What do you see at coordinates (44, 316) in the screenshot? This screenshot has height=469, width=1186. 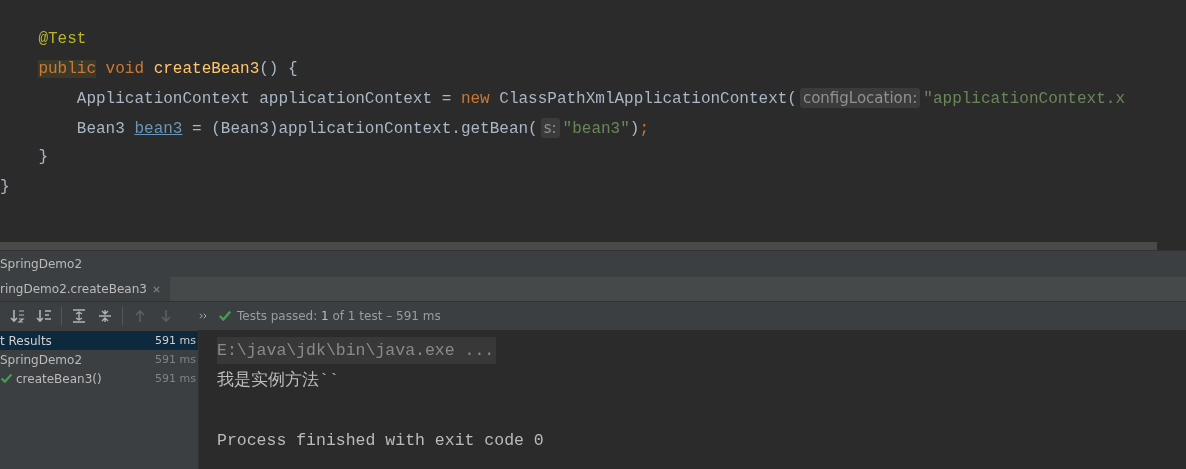 I see `sort-duration-icon` at bounding box center [44, 316].